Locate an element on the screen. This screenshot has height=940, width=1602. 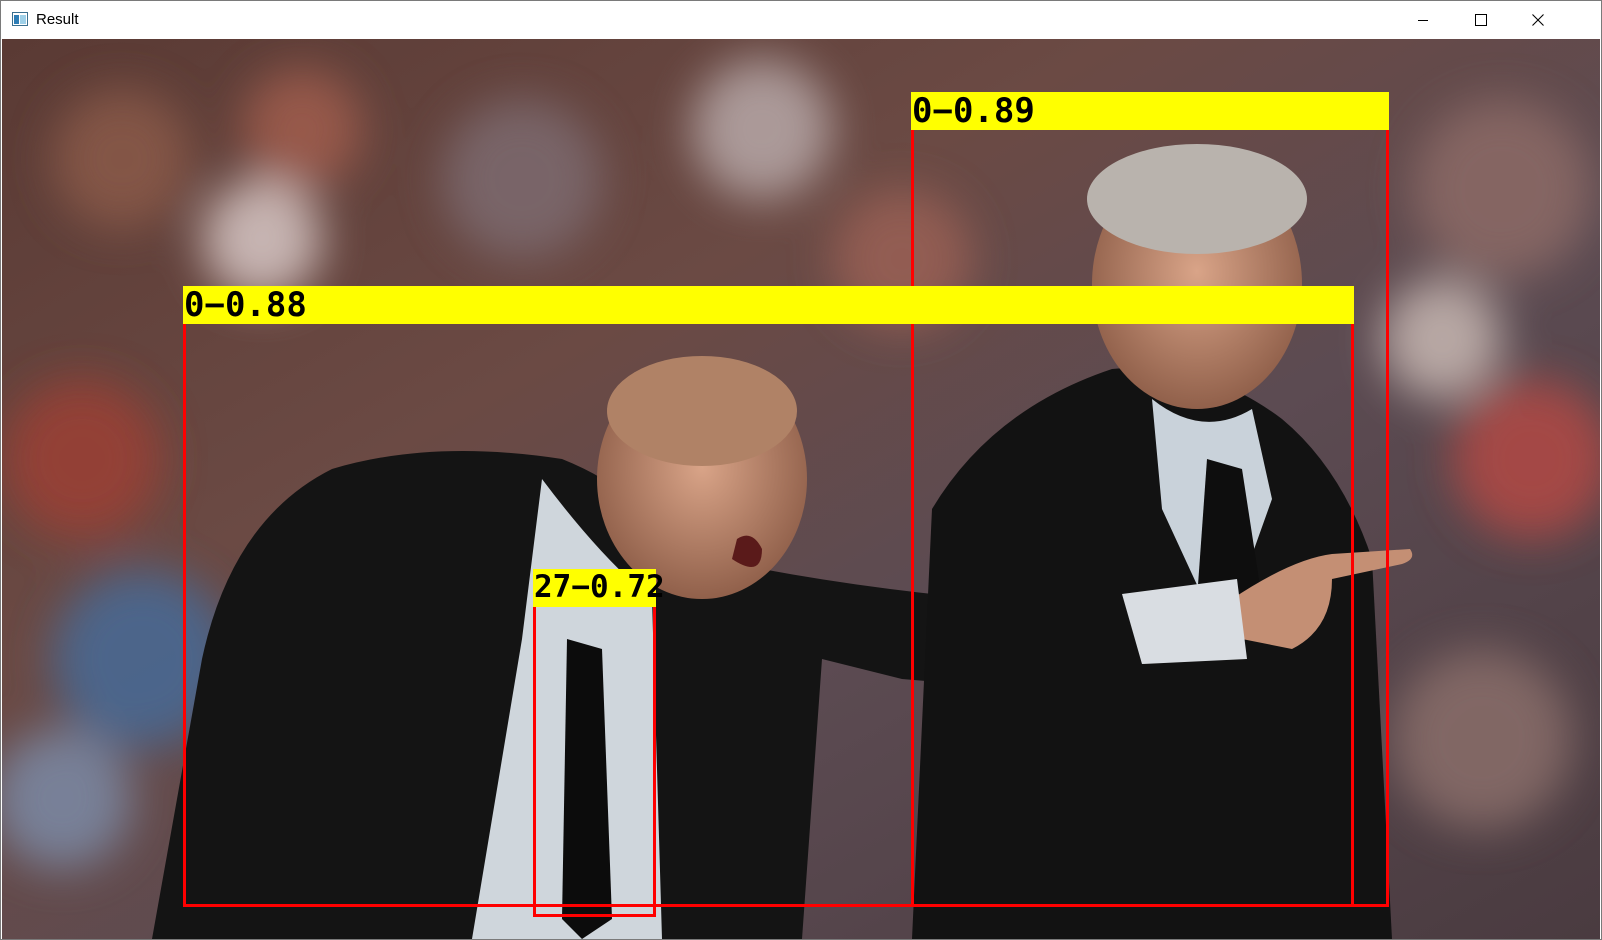
detection-label: 27−0.72 is located at coordinates (599, 588).